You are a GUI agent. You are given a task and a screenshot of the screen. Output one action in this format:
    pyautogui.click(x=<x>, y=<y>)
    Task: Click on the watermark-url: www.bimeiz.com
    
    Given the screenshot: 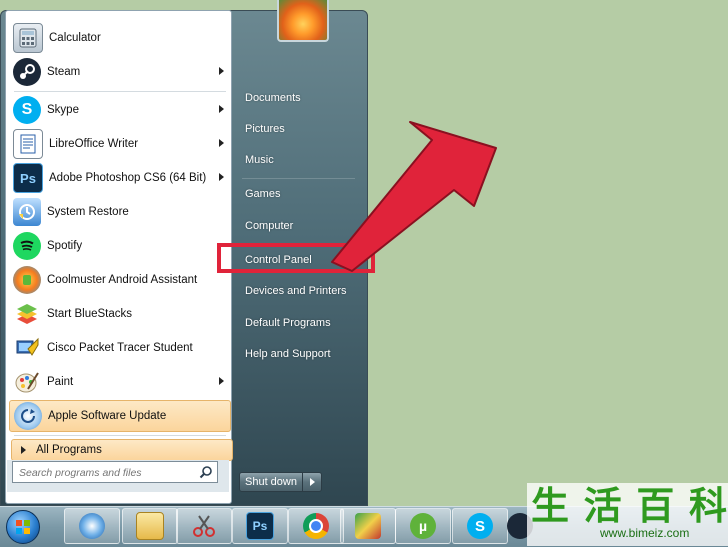 What is the action you would take?
    pyautogui.click(x=645, y=533)
    